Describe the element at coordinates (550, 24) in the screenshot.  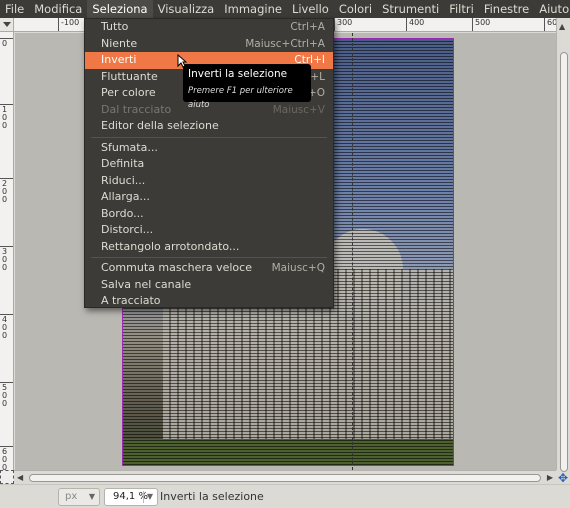
I see `ruler-tick-label: 600` at that location.